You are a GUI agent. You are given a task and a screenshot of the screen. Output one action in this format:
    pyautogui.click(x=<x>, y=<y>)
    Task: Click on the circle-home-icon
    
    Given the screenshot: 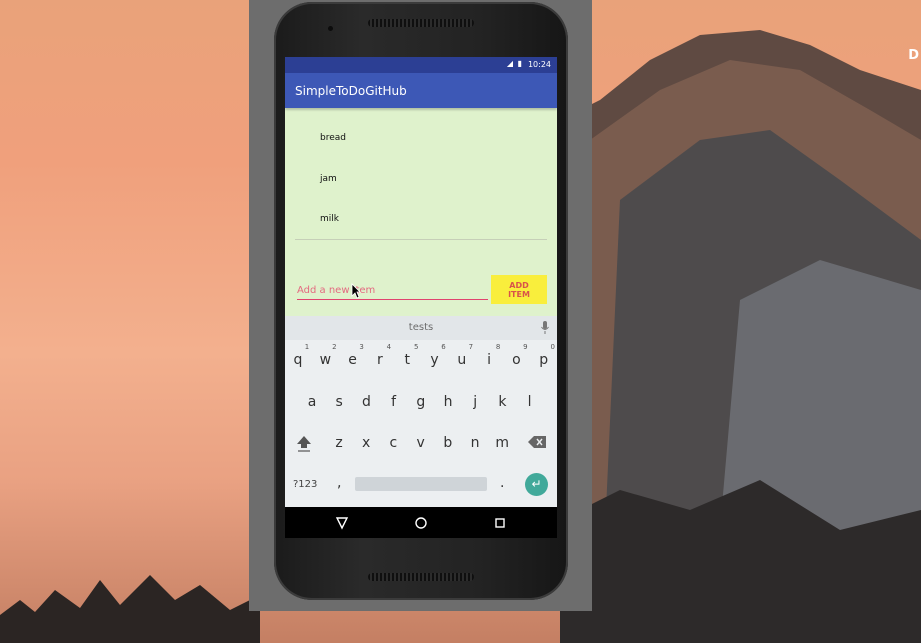 What is the action you would take?
    pyautogui.click(x=421, y=523)
    